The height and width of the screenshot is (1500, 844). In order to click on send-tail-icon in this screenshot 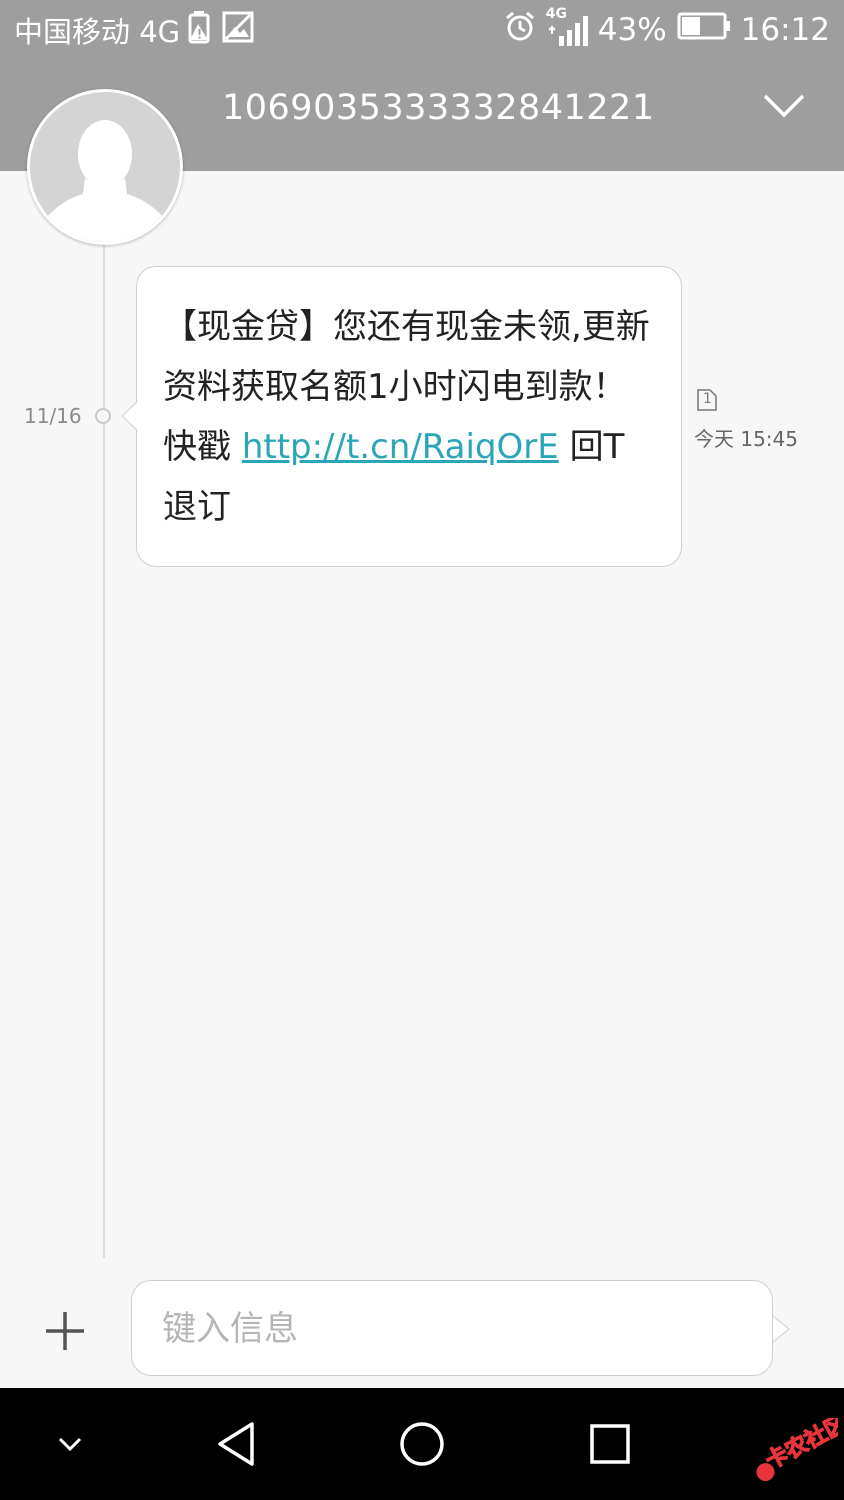, I will do `click(781, 1329)`.